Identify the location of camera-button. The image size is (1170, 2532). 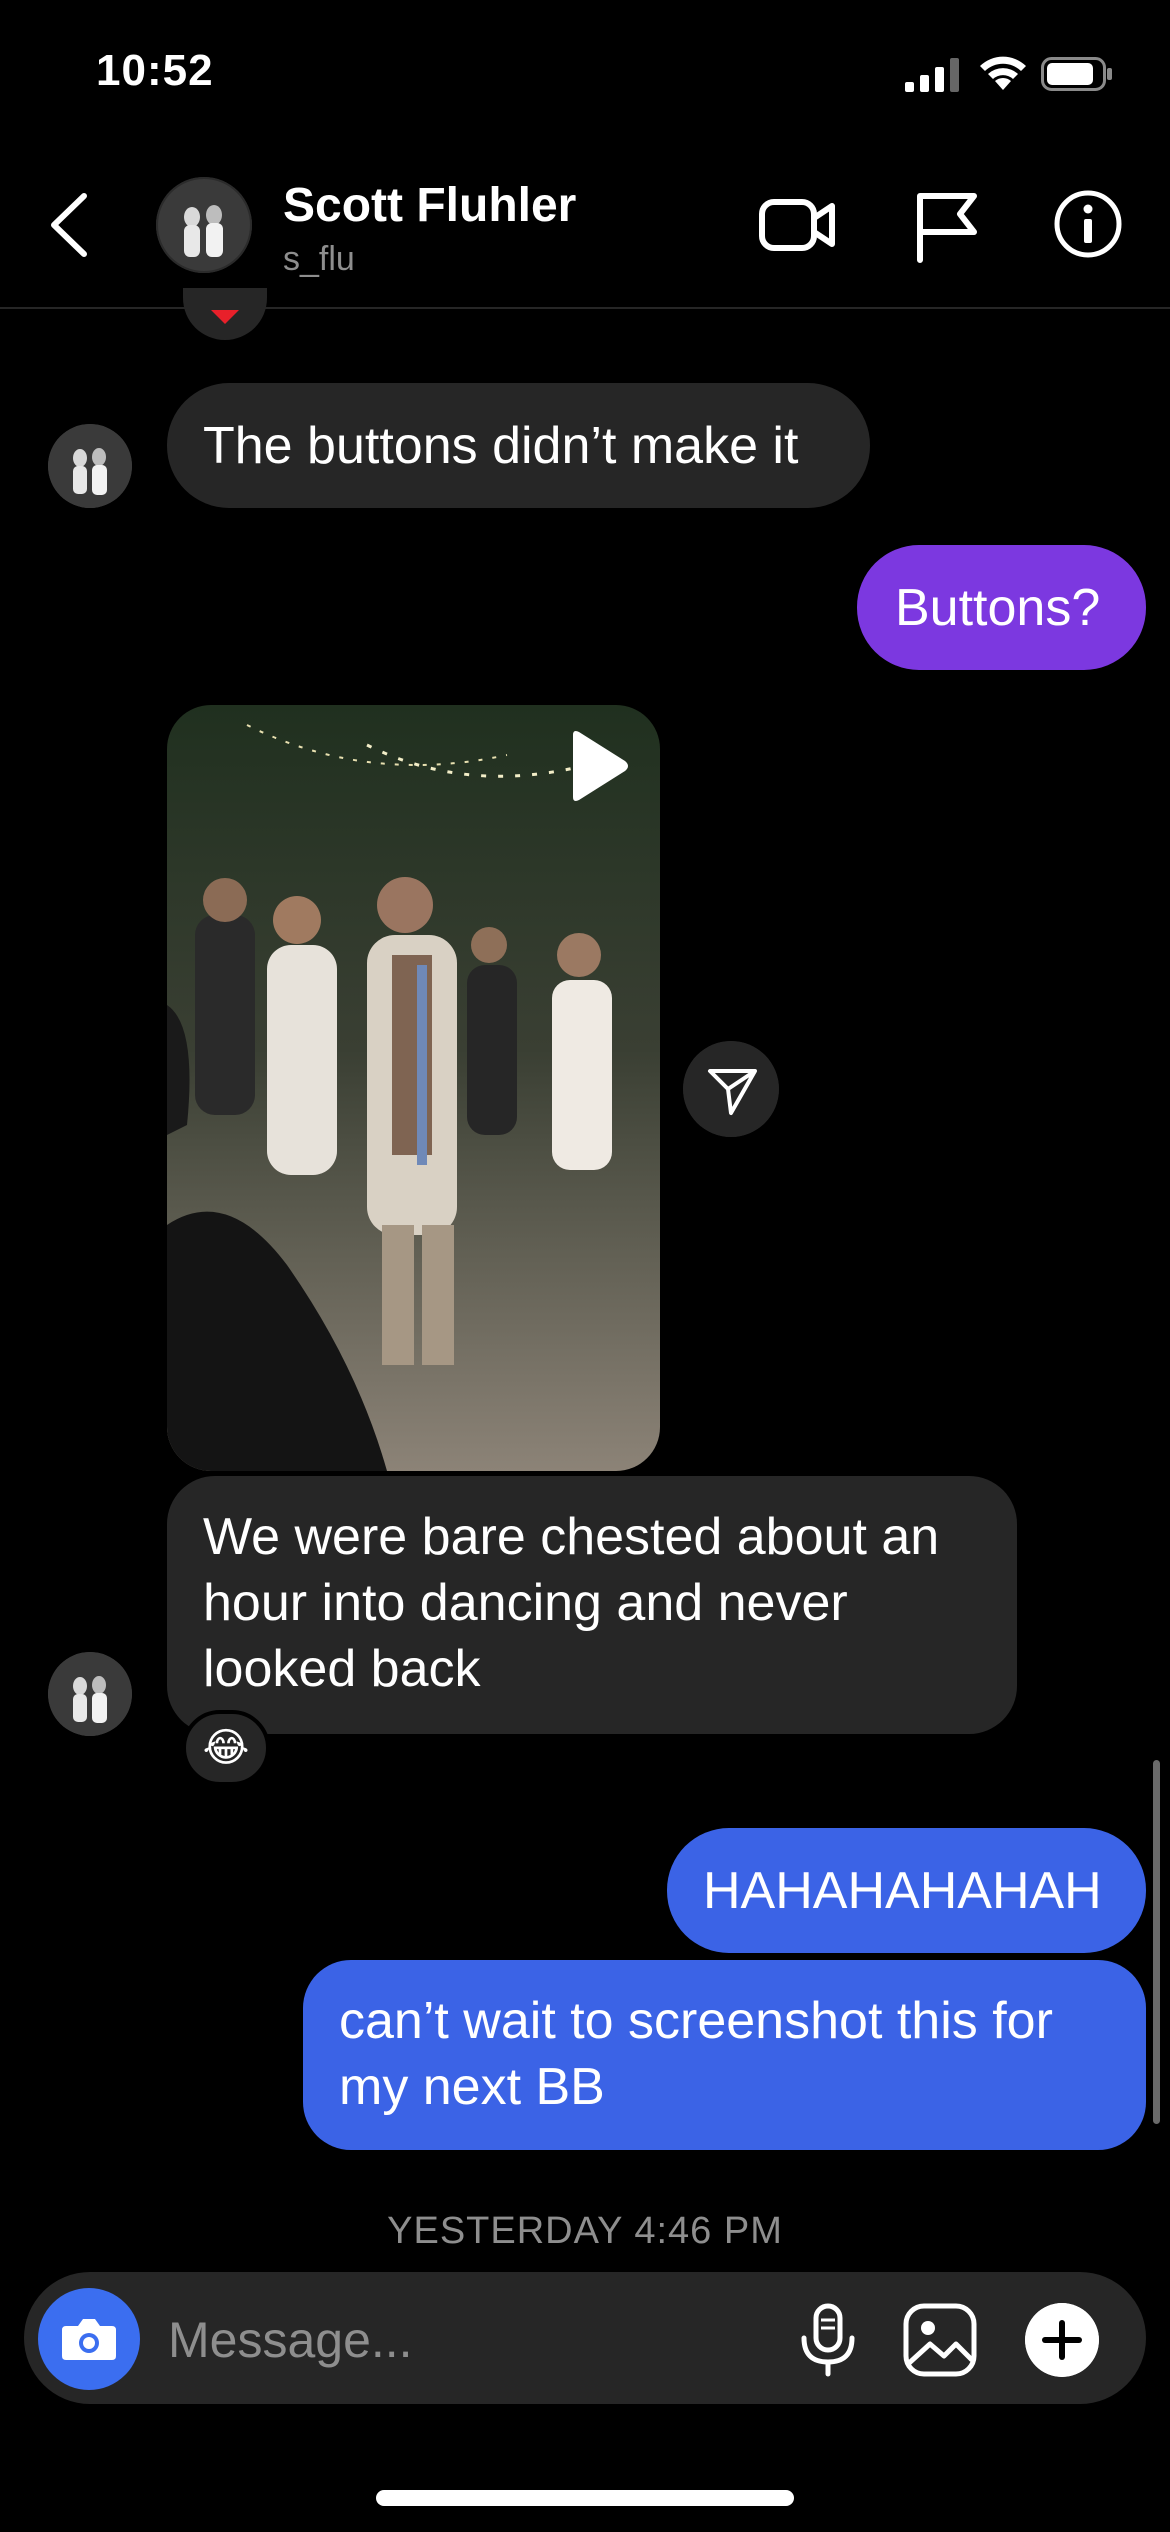
(89, 2339).